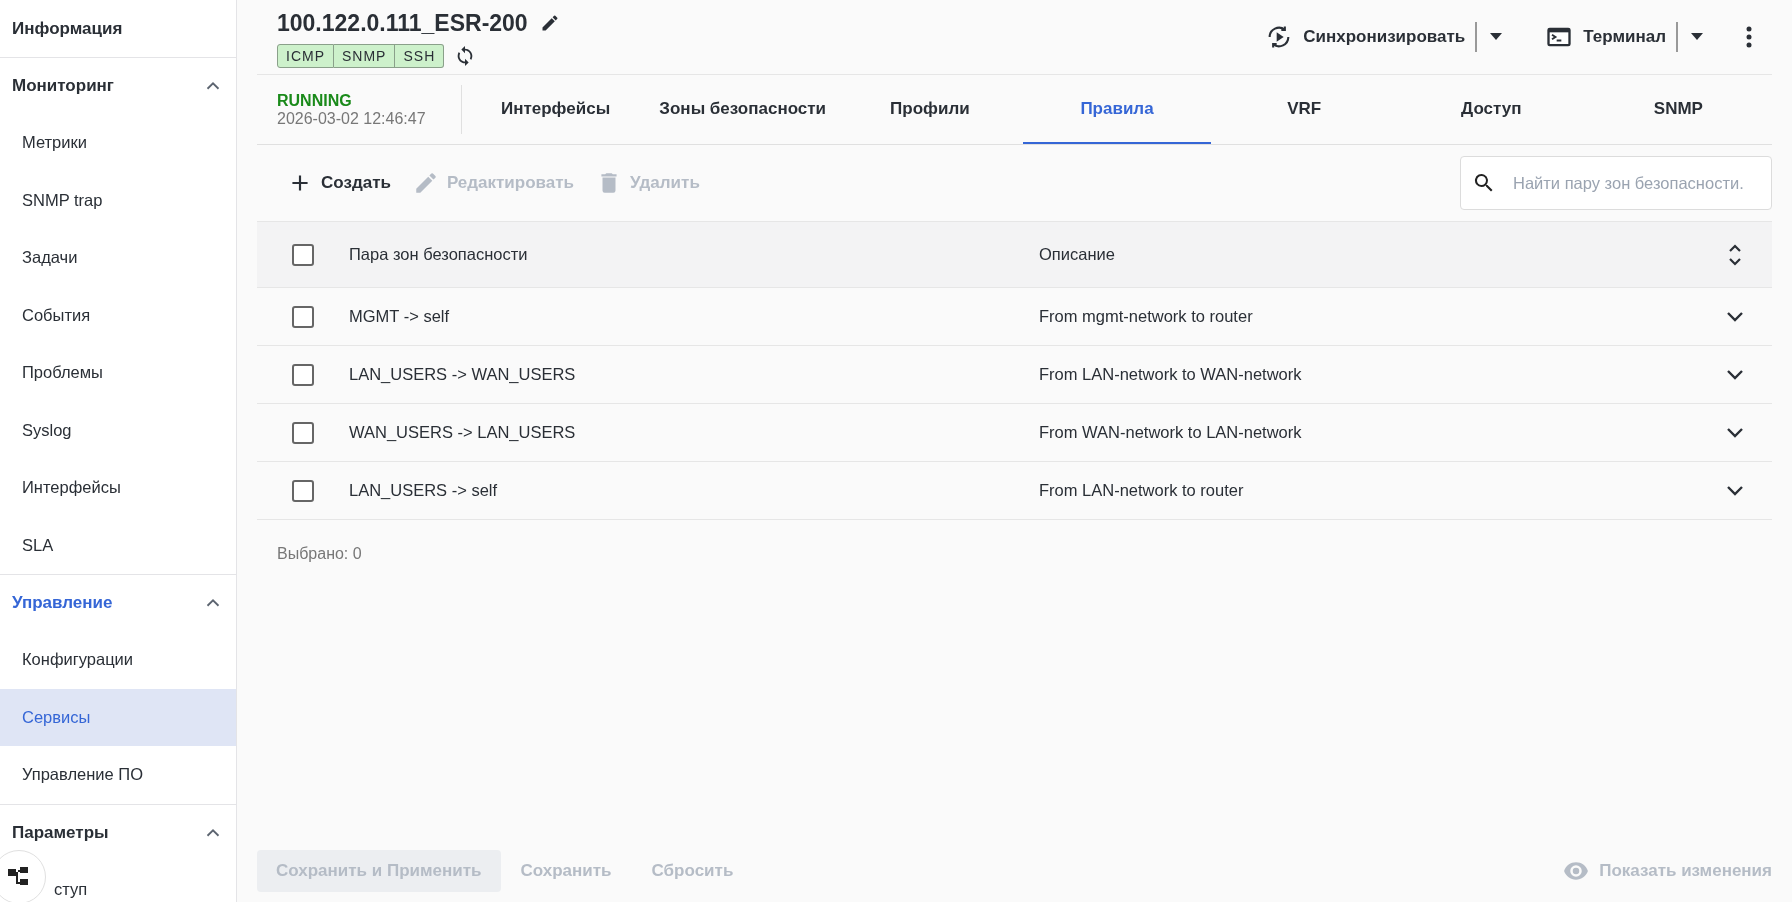 The image size is (1792, 902). I want to click on sidebar-item: SLA, so click(38, 545).